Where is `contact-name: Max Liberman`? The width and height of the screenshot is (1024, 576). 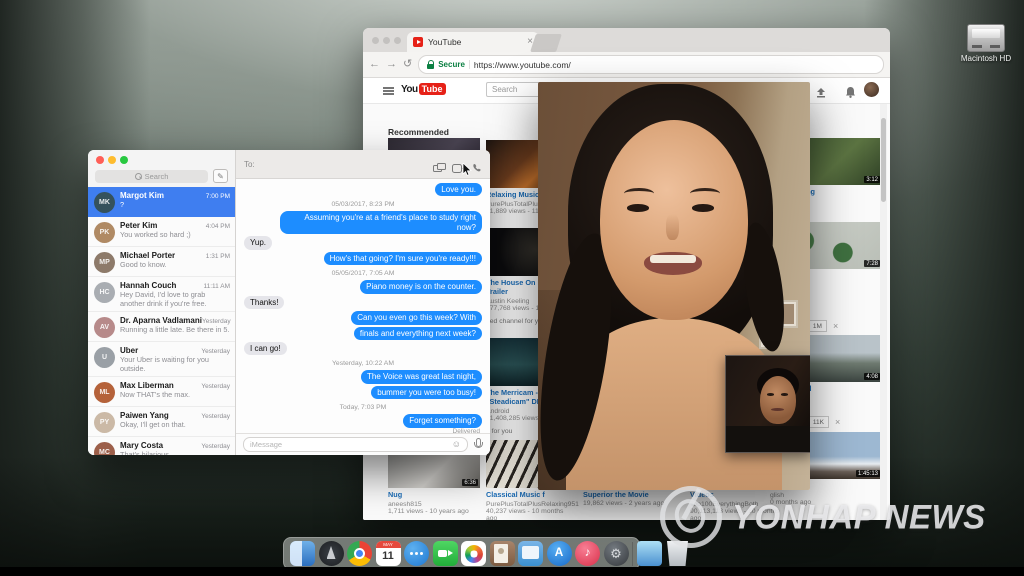
contact-name: Max Liberman is located at coordinates (147, 386).